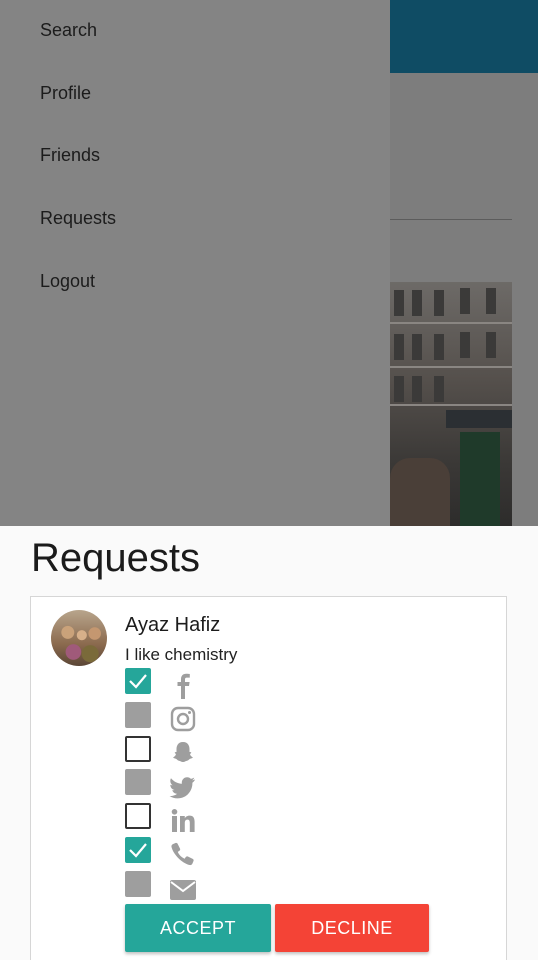 The height and width of the screenshot is (960, 538). Describe the element at coordinates (70, 155) in the screenshot. I see `drawer-item-friends: Friends` at that location.